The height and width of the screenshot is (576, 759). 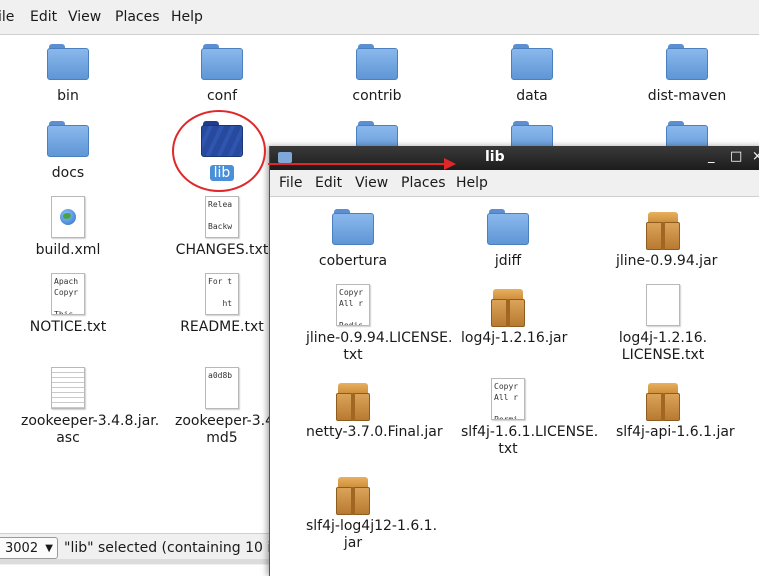 I want to click on annotation-circle, so click(x=219, y=151).